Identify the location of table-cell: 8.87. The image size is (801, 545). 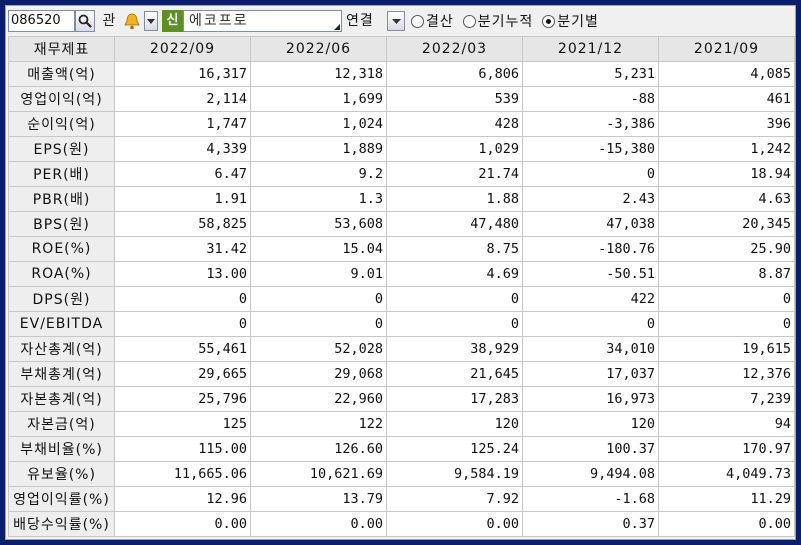
(726, 274).